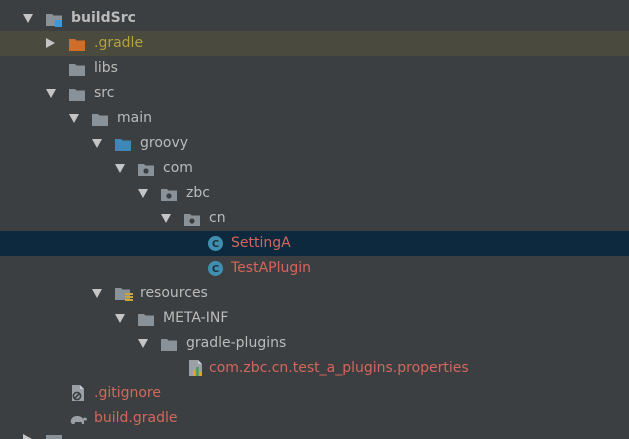 The image size is (629, 439). Describe the element at coordinates (174, 293) in the screenshot. I see `tree-label: resources` at that location.